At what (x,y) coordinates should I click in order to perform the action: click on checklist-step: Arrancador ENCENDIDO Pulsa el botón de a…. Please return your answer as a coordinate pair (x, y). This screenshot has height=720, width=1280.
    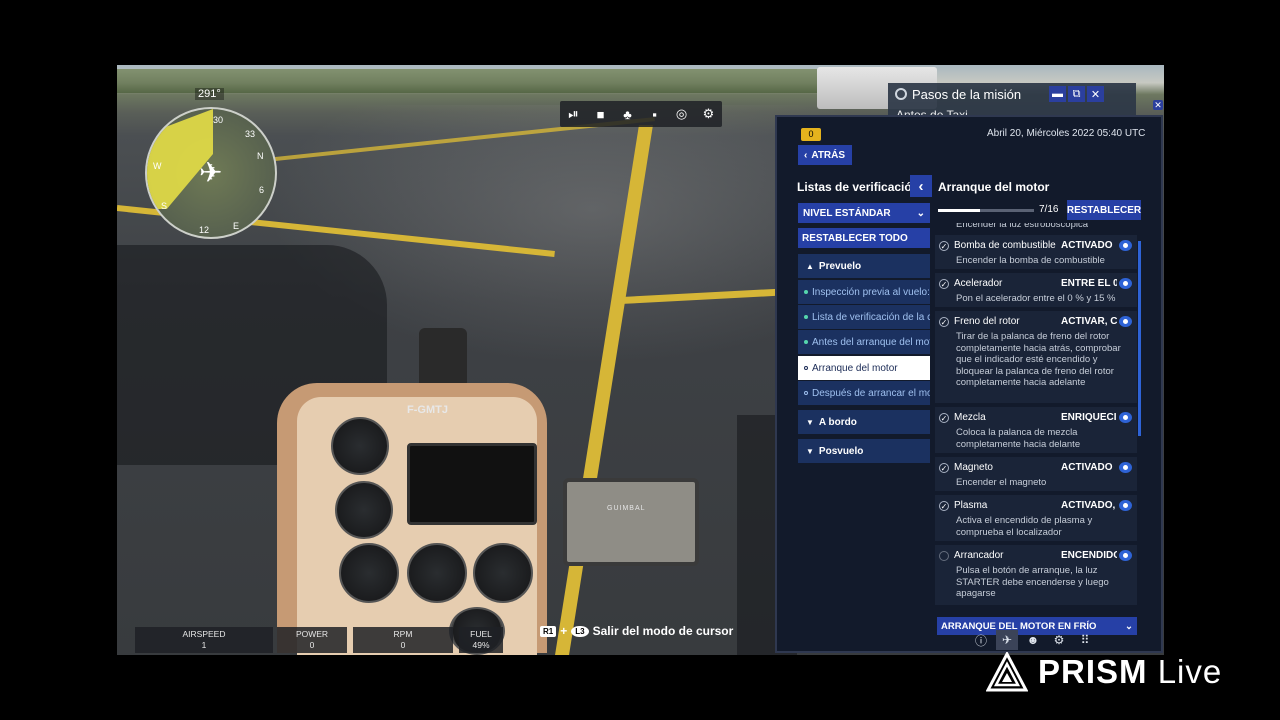
    Looking at the image, I should click on (1036, 575).